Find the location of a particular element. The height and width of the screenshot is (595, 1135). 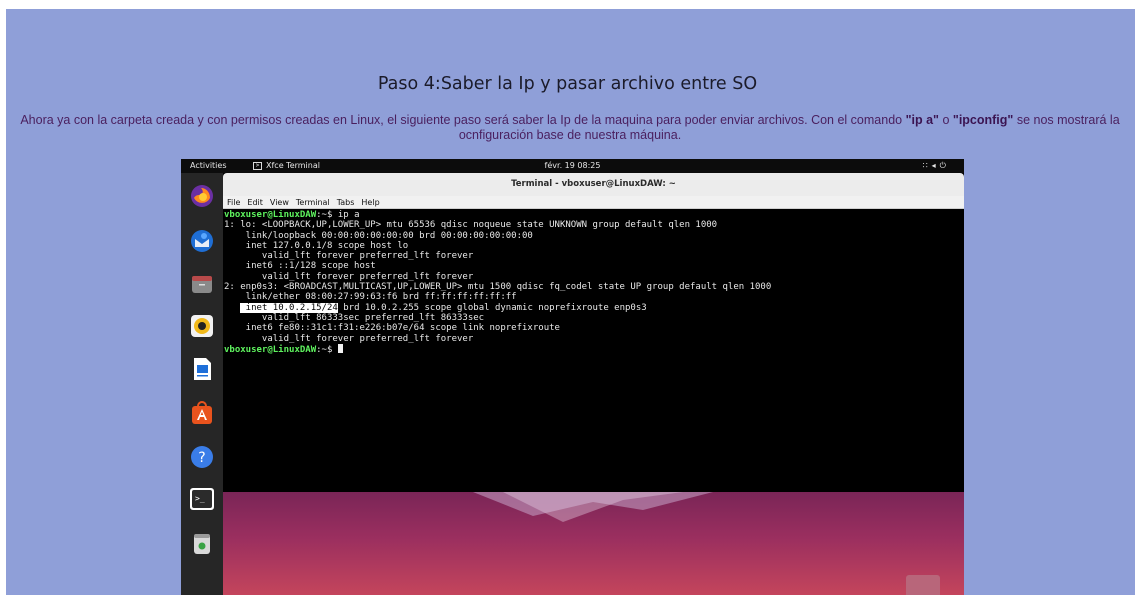

terminal-command-line: vboxuser@LinuxDAW:~$ ip a is located at coordinates (593, 215).